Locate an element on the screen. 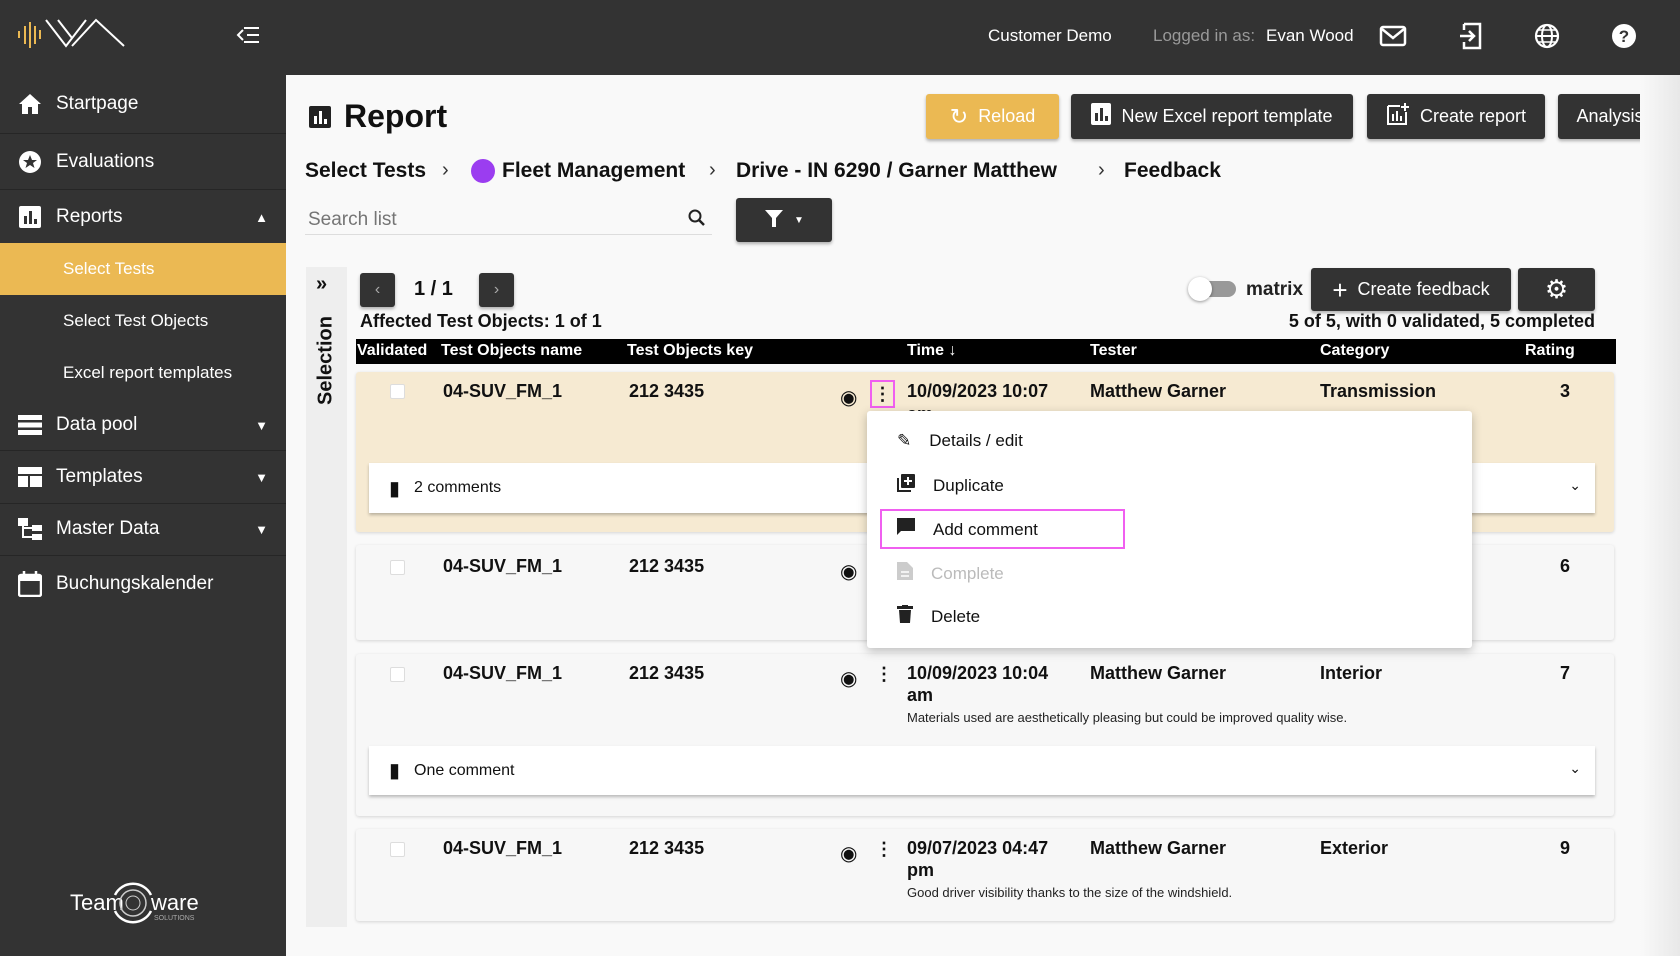 This screenshot has width=1680, height=956. sidebar-item-templates: Templates ▼ is located at coordinates (143, 477).